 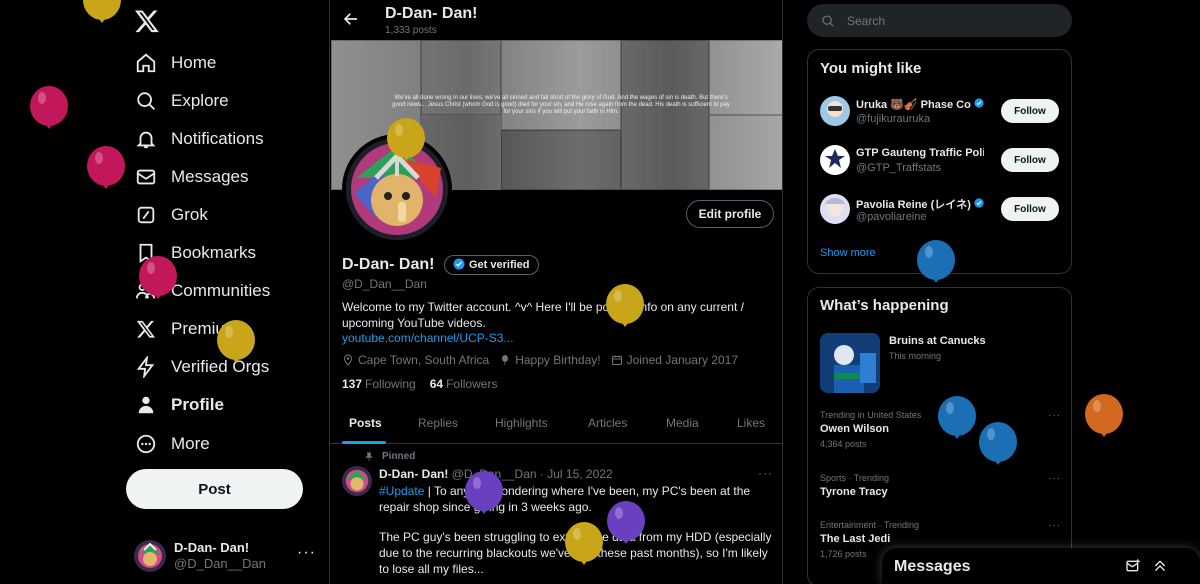 What do you see at coordinates (146, 215) in the screenshot?
I see `grok-icon` at bounding box center [146, 215].